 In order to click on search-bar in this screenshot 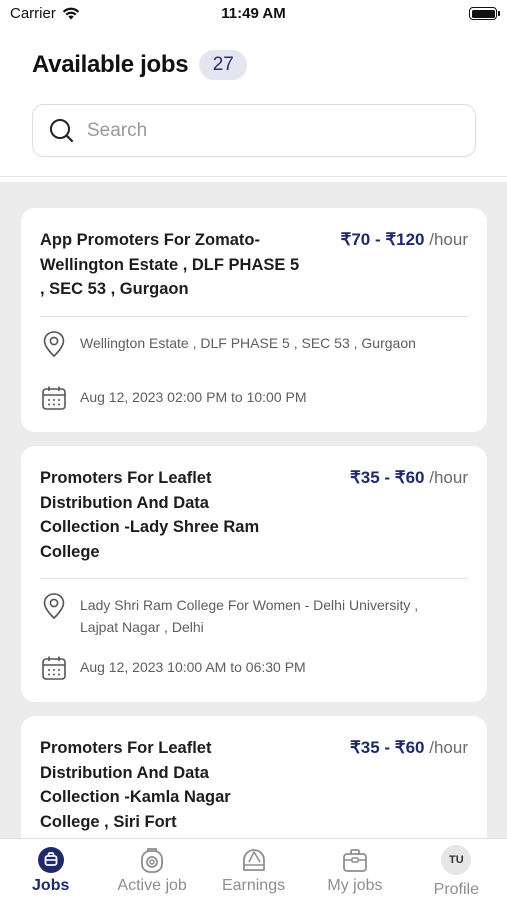, I will do `click(254, 130)`.